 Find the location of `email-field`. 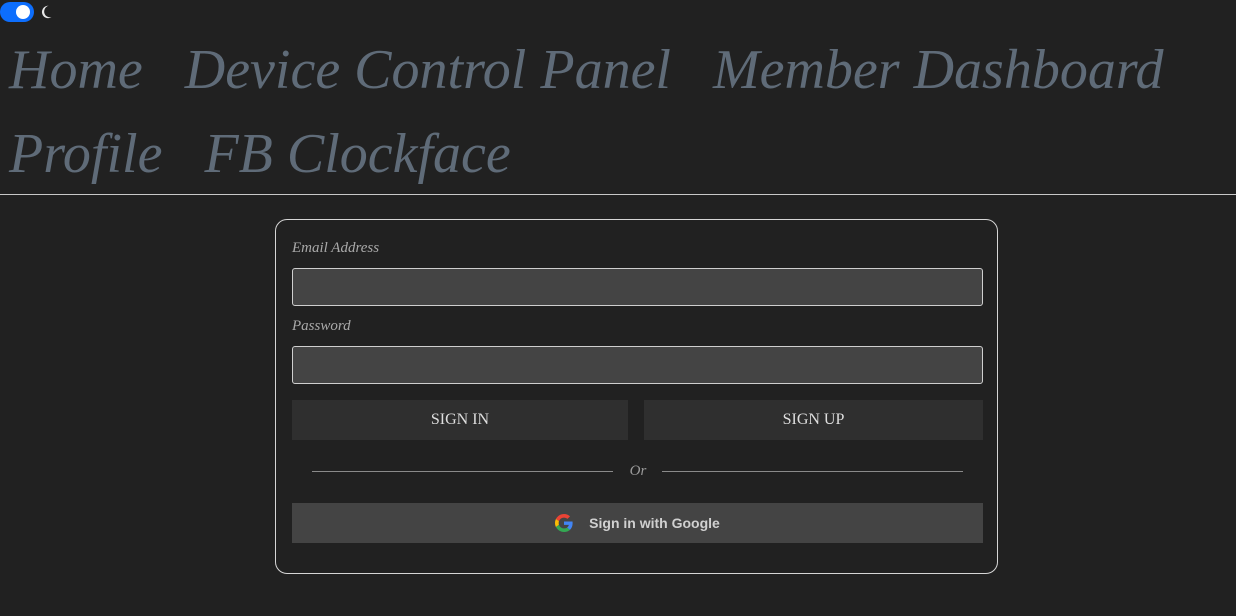

email-field is located at coordinates (637, 287).